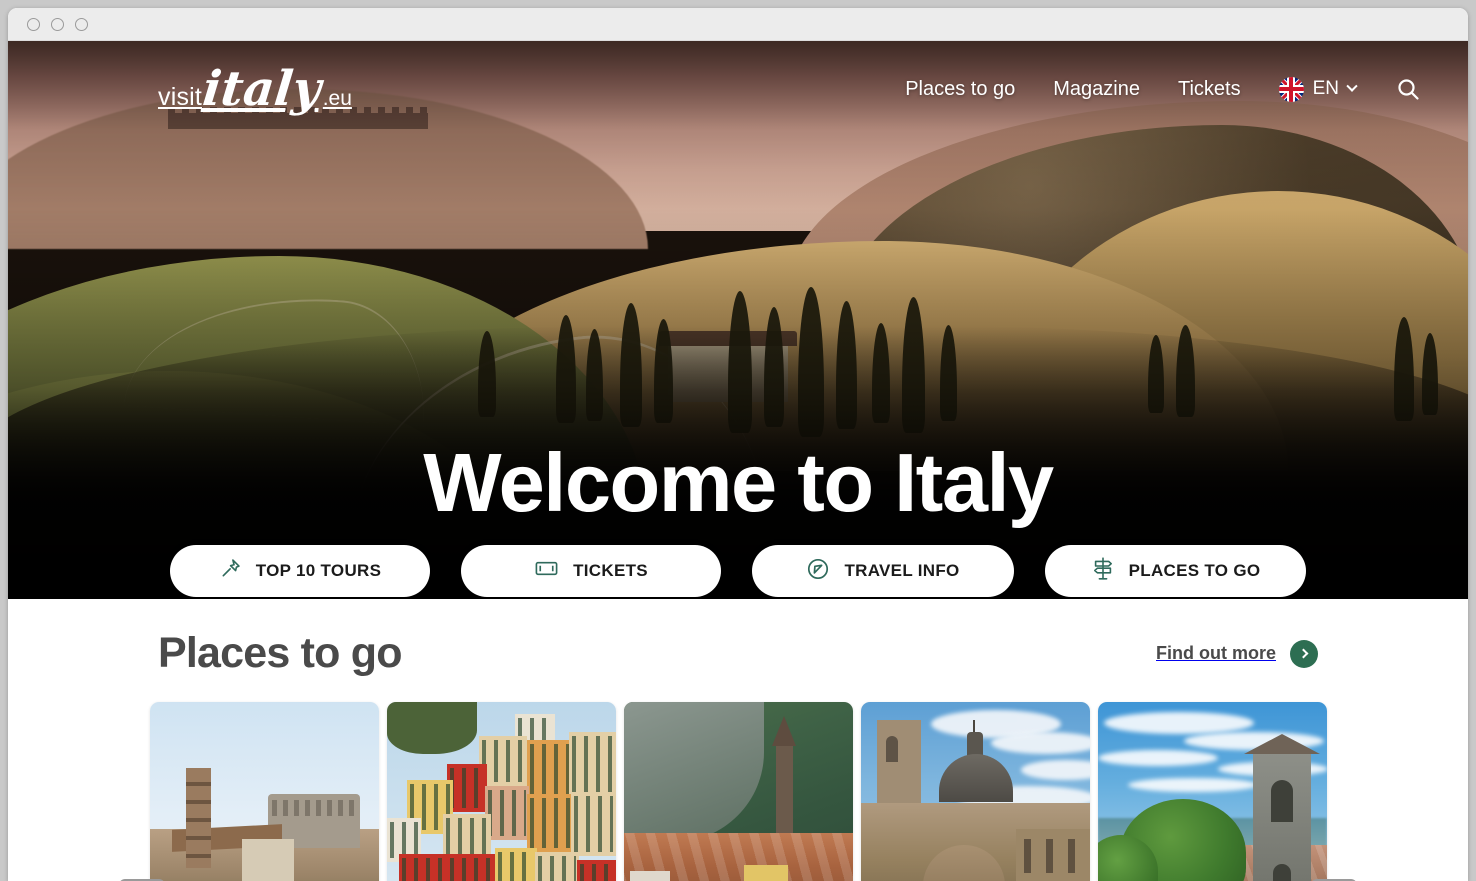  I want to click on cta-label: PLACES TO GO, so click(1194, 570).